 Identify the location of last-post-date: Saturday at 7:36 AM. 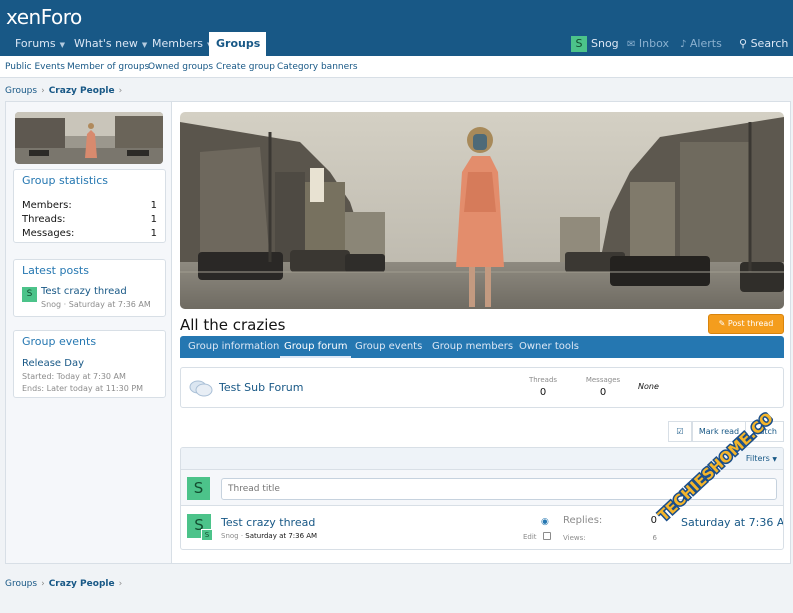
(732, 522).